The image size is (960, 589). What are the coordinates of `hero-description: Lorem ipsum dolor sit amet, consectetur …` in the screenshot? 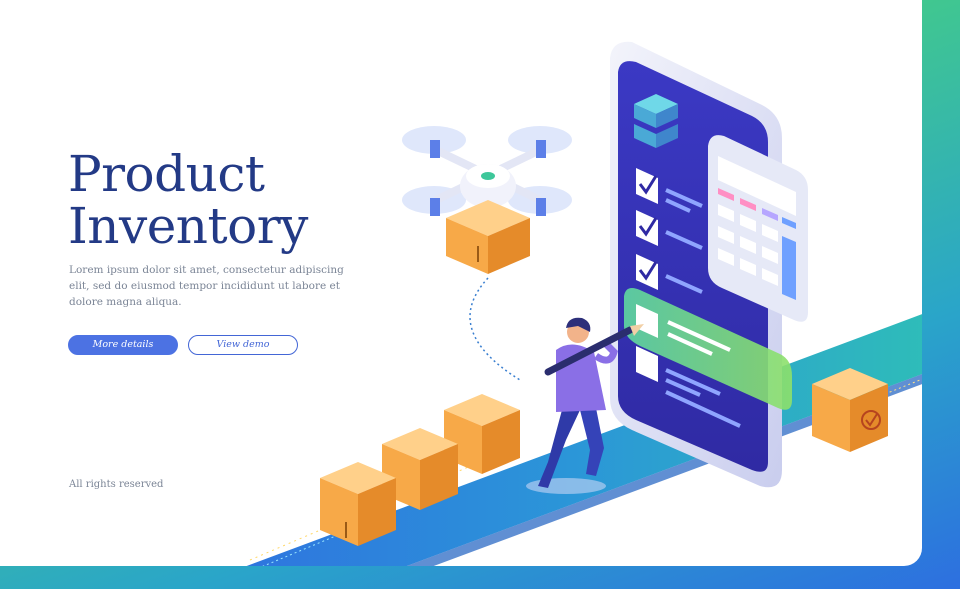 It's located at (206, 286).